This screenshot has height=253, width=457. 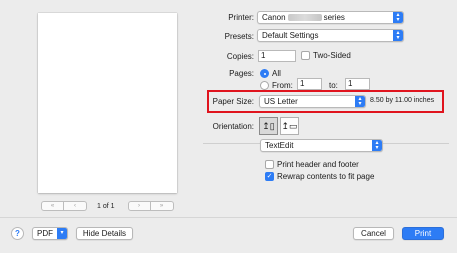 What do you see at coordinates (309, 84) in the screenshot?
I see `pages-from-input: 1` at bounding box center [309, 84].